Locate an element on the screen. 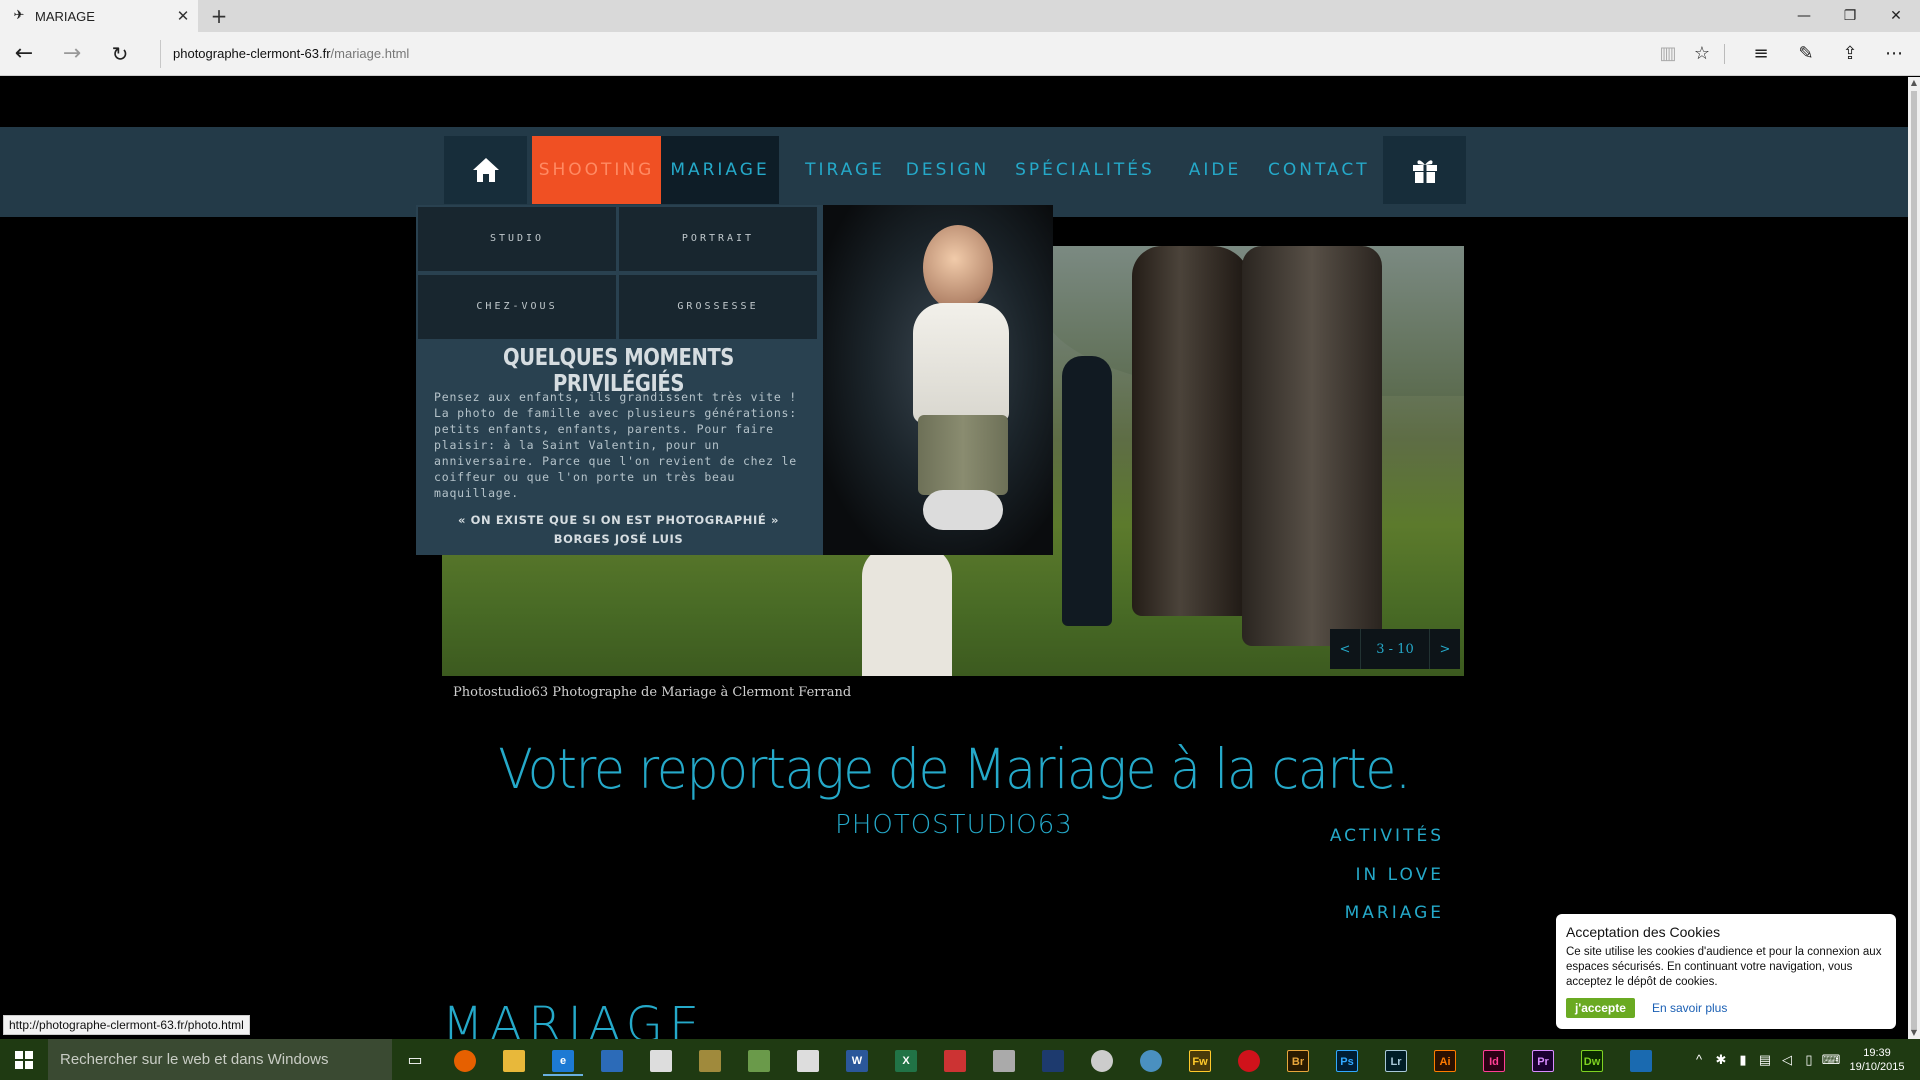  excel-icon: X is located at coordinates (906, 1059).